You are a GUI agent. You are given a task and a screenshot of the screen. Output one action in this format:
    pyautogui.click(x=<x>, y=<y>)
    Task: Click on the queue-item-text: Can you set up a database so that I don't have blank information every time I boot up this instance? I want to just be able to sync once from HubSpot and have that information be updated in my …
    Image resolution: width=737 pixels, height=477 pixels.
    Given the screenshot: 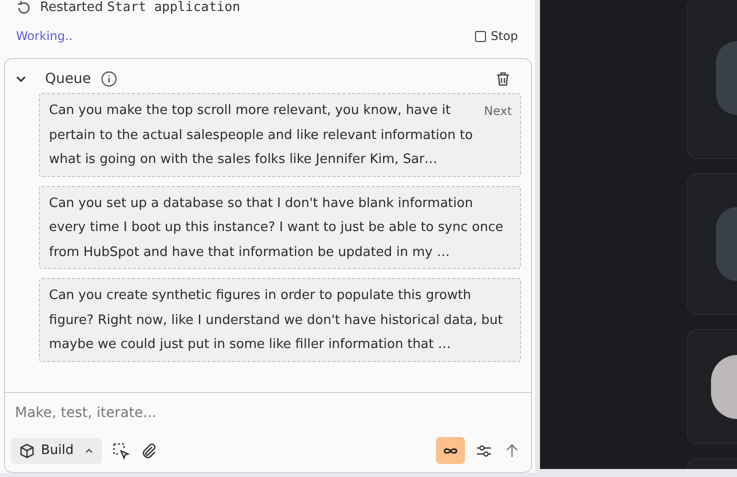 What is the action you would take?
    pyautogui.click(x=276, y=228)
    